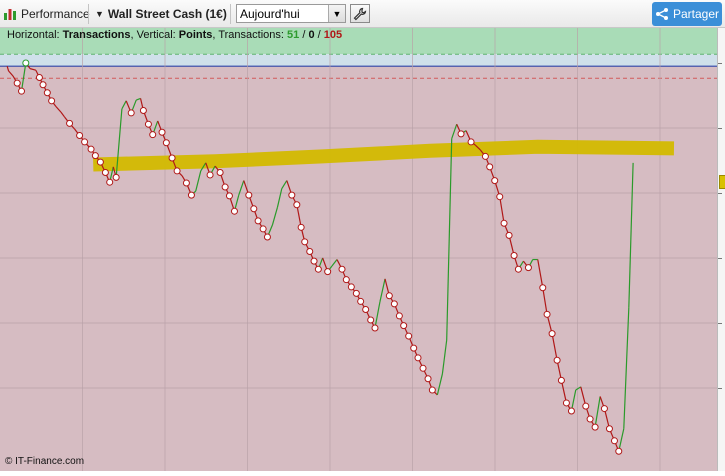 The height and width of the screenshot is (476, 725). What do you see at coordinates (661, 14) in the screenshot?
I see `share-icon` at bounding box center [661, 14].